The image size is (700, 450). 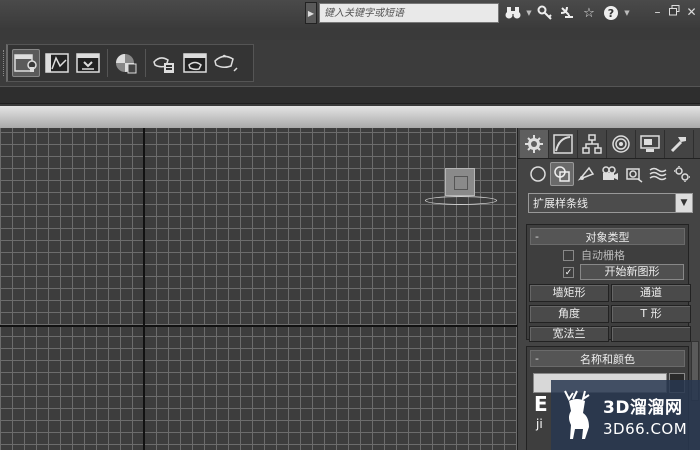 What do you see at coordinates (621, 144) in the screenshot?
I see `motion-icon` at bounding box center [621, 144].